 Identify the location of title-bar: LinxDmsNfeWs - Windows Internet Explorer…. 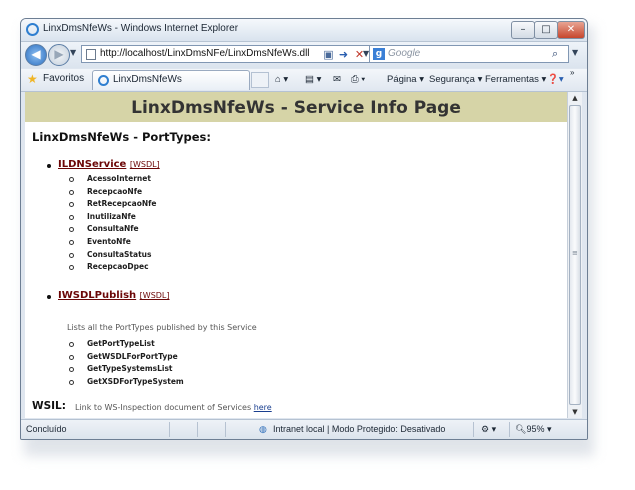
(304, 30).